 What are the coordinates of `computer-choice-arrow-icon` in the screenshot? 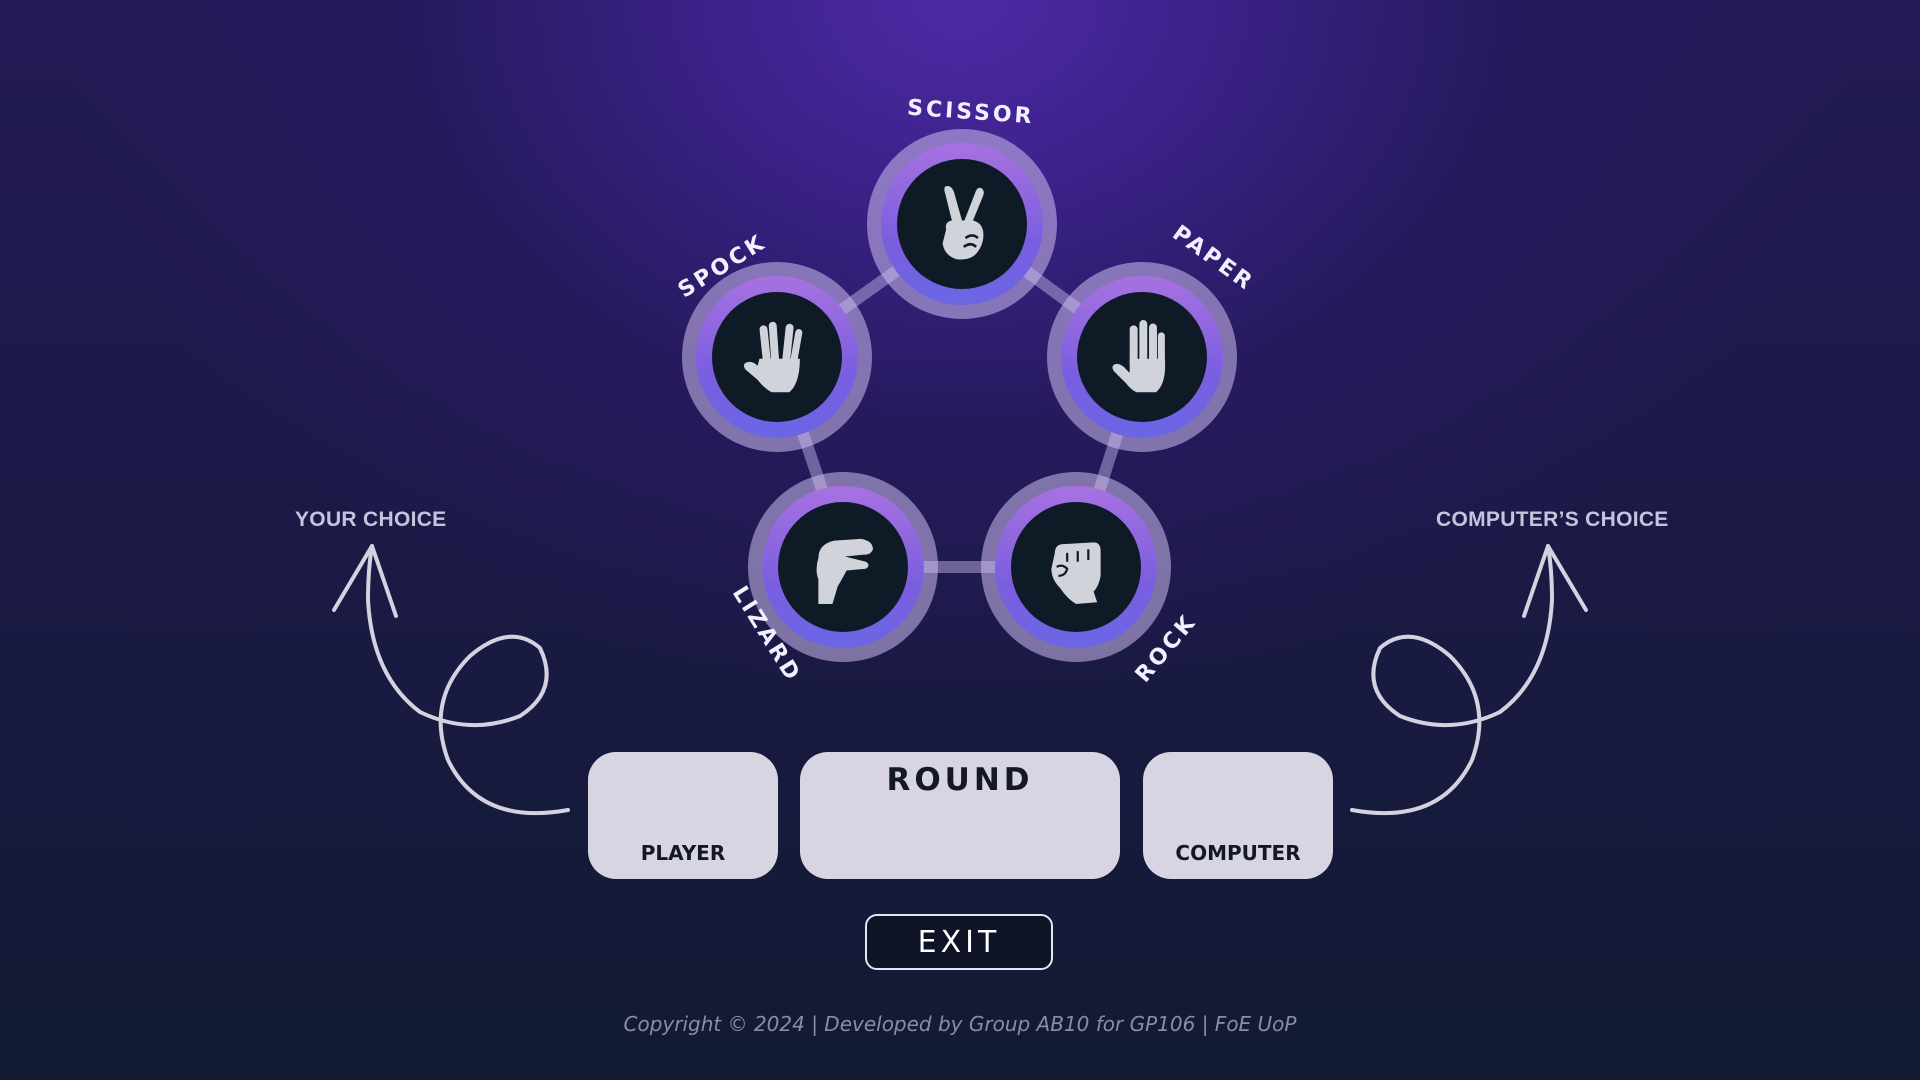 It's located at (1452, 680).